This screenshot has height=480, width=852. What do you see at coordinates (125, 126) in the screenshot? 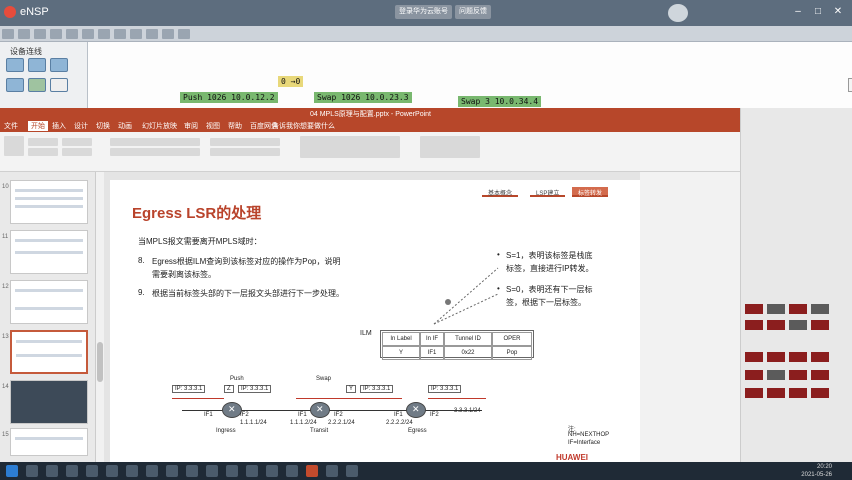
I see `tab-animations: 动画` at bounding box center [125, 126].